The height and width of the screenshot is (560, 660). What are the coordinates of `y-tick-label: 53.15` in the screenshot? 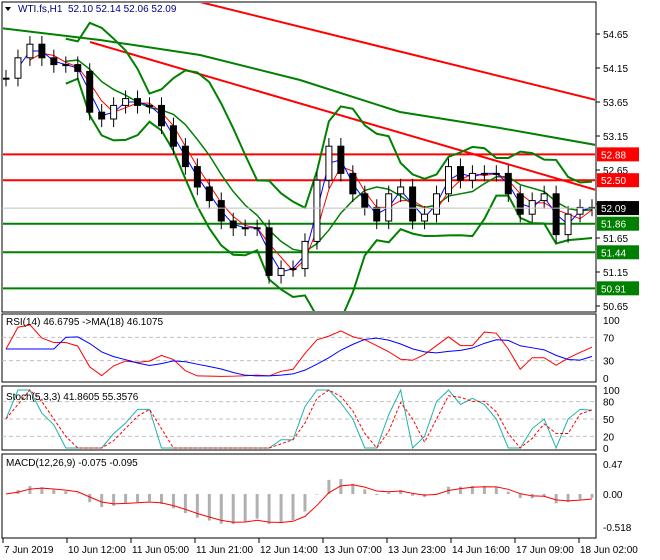 It's located at (615, 137).